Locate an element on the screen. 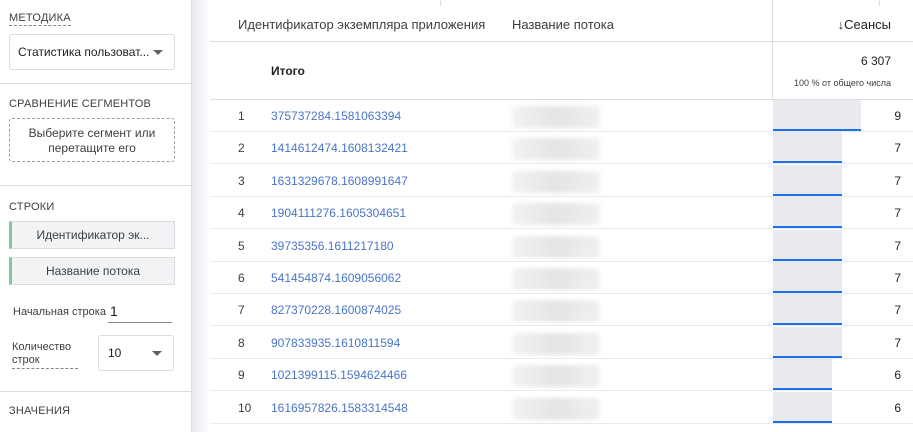  app-instance-id-link: 1616957826.1583314548 is located at coordinates (339, 408).